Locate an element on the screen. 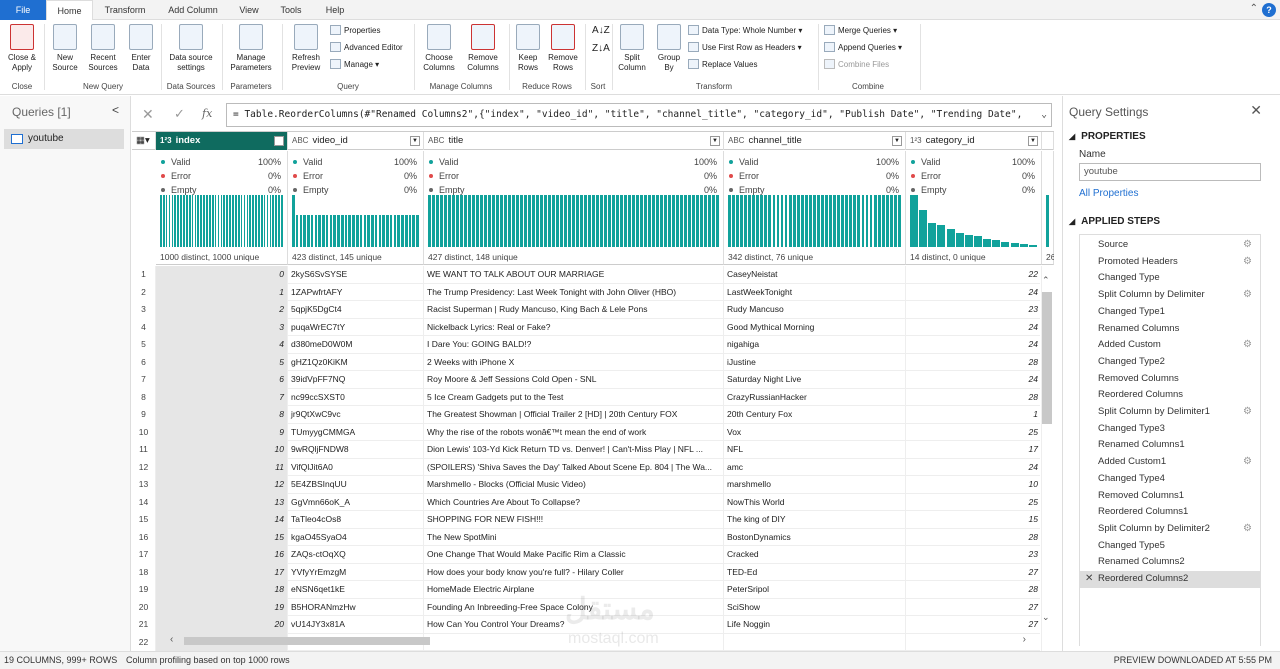 Image resolution: width=1280 pixels, height=669 pixels. table-cell: vU14JY3x81A is located at coordinates (356, 625).